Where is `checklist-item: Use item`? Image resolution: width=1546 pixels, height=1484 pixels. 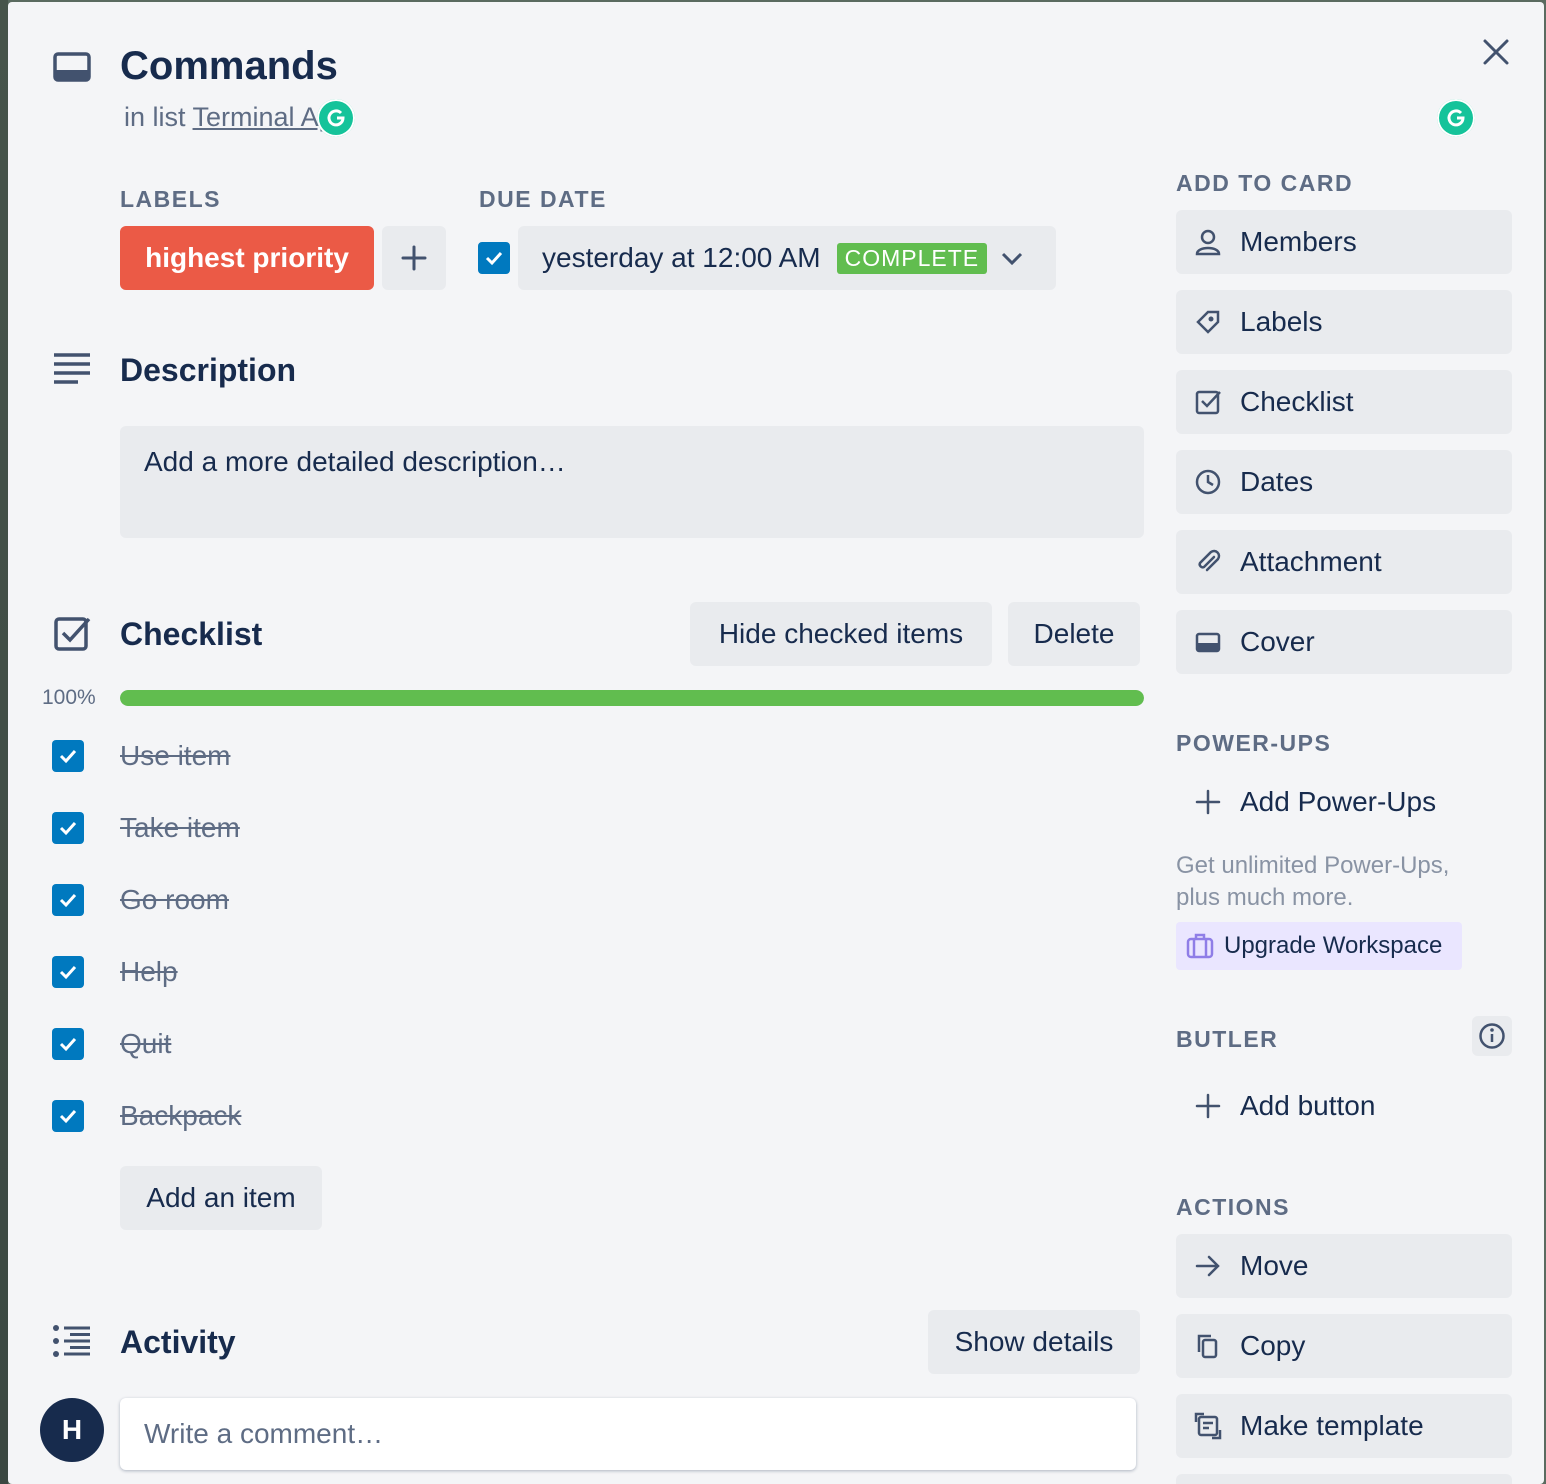 checklist-item: Use item is located at coordinates (352, 757).